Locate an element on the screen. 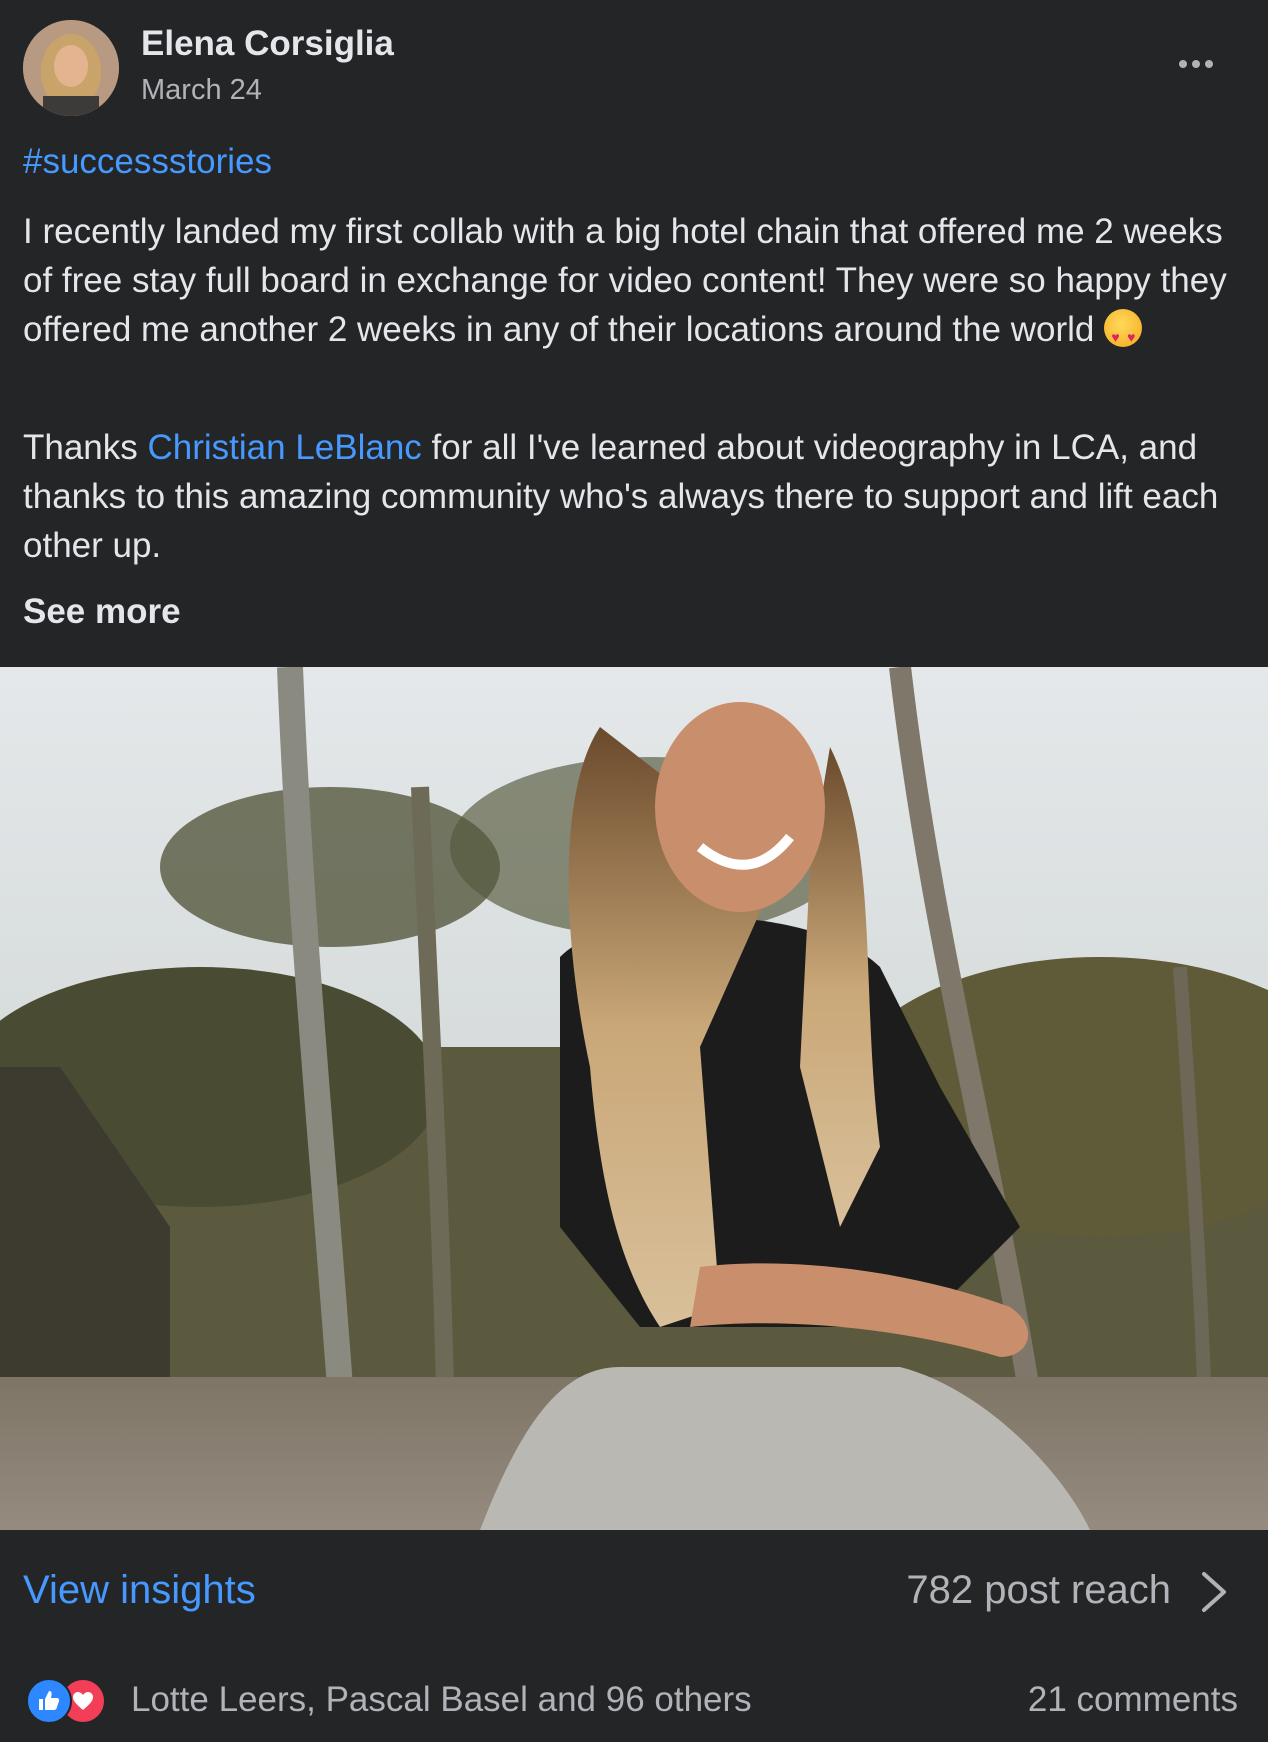  post-date: March 24 is located at coordinates (201, 90).